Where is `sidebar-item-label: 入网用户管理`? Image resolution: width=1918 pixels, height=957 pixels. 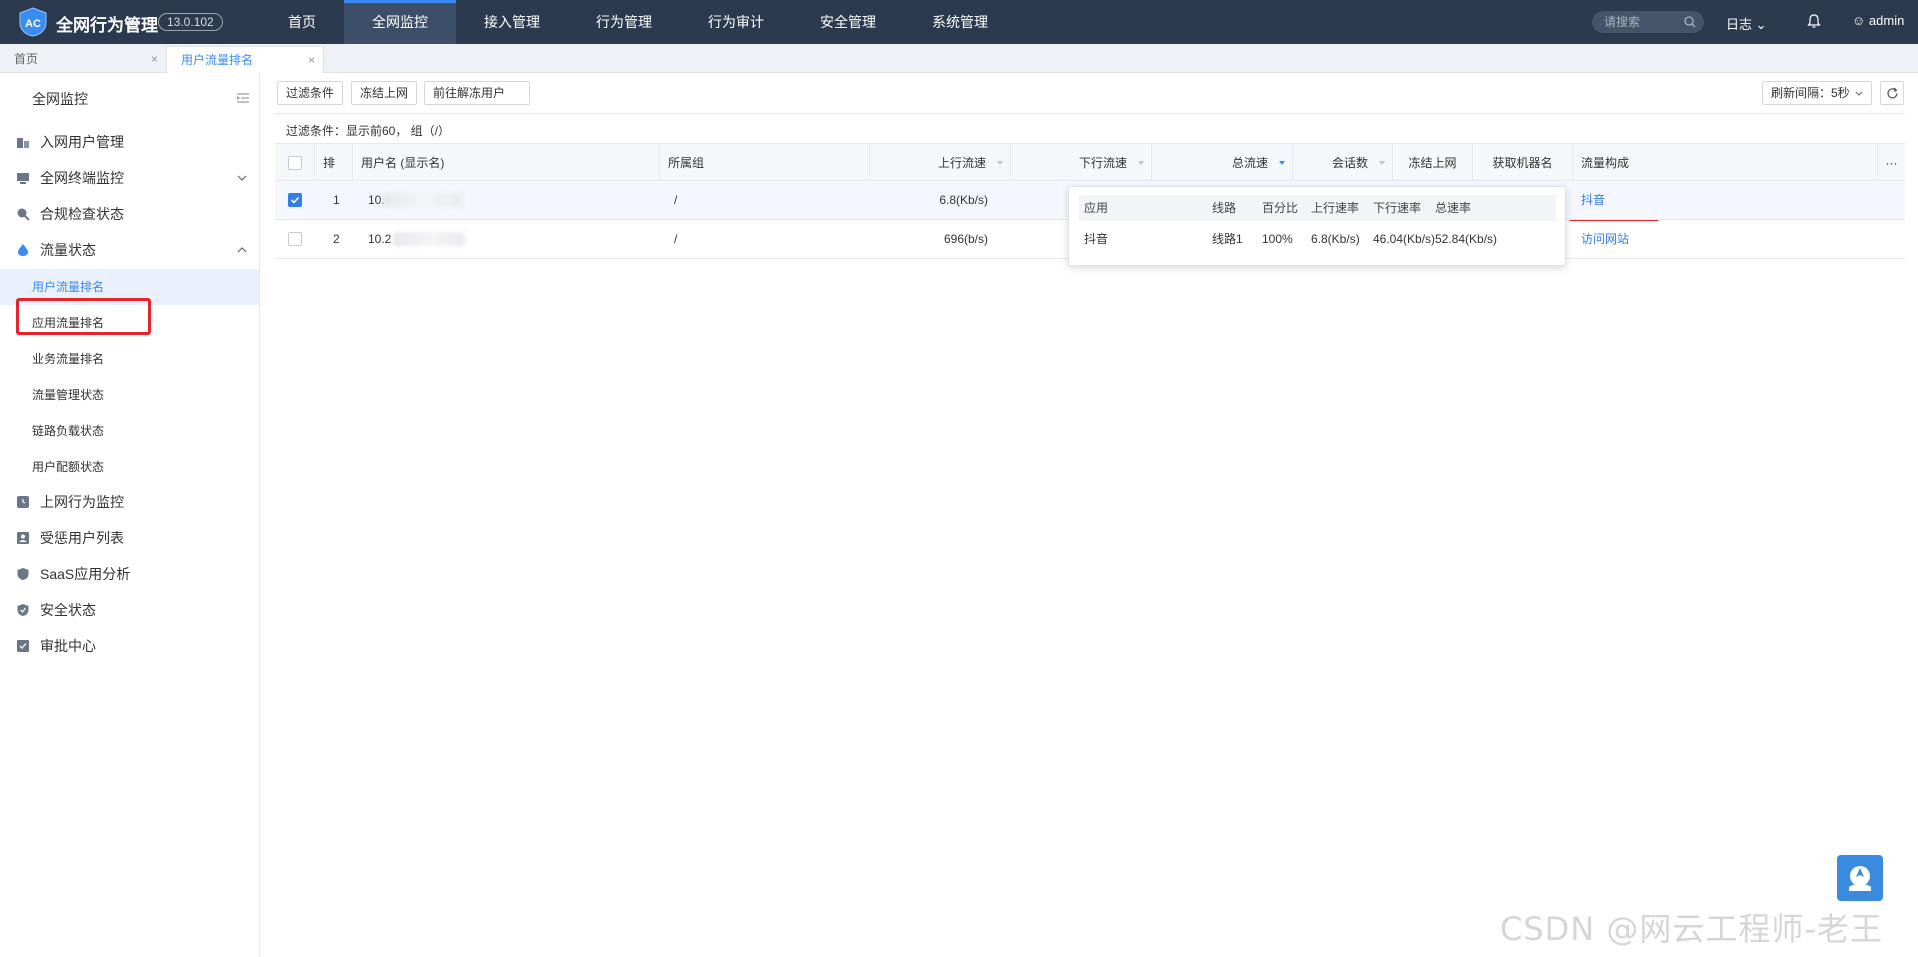 sidebar-item-label: 入网用户管理 is located at coordinates (82, 142).